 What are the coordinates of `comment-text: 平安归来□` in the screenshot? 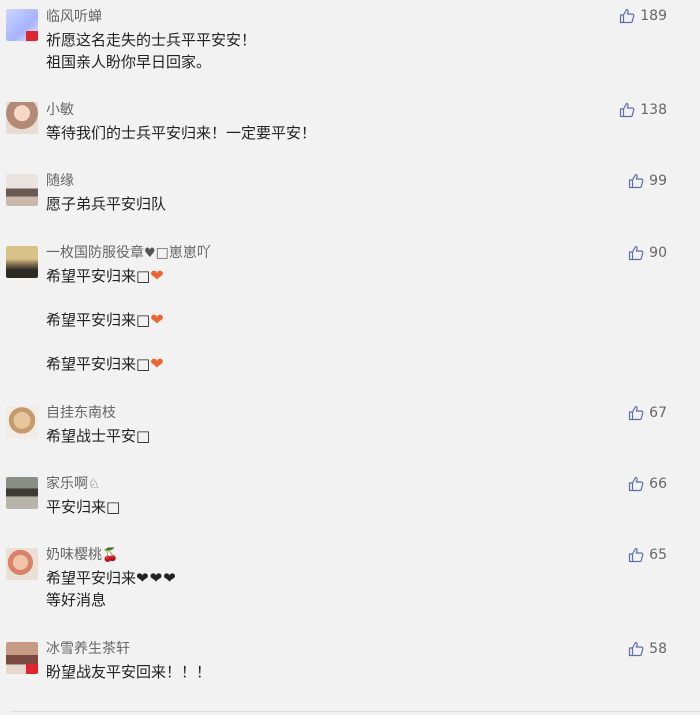 It's located at (83, 507).